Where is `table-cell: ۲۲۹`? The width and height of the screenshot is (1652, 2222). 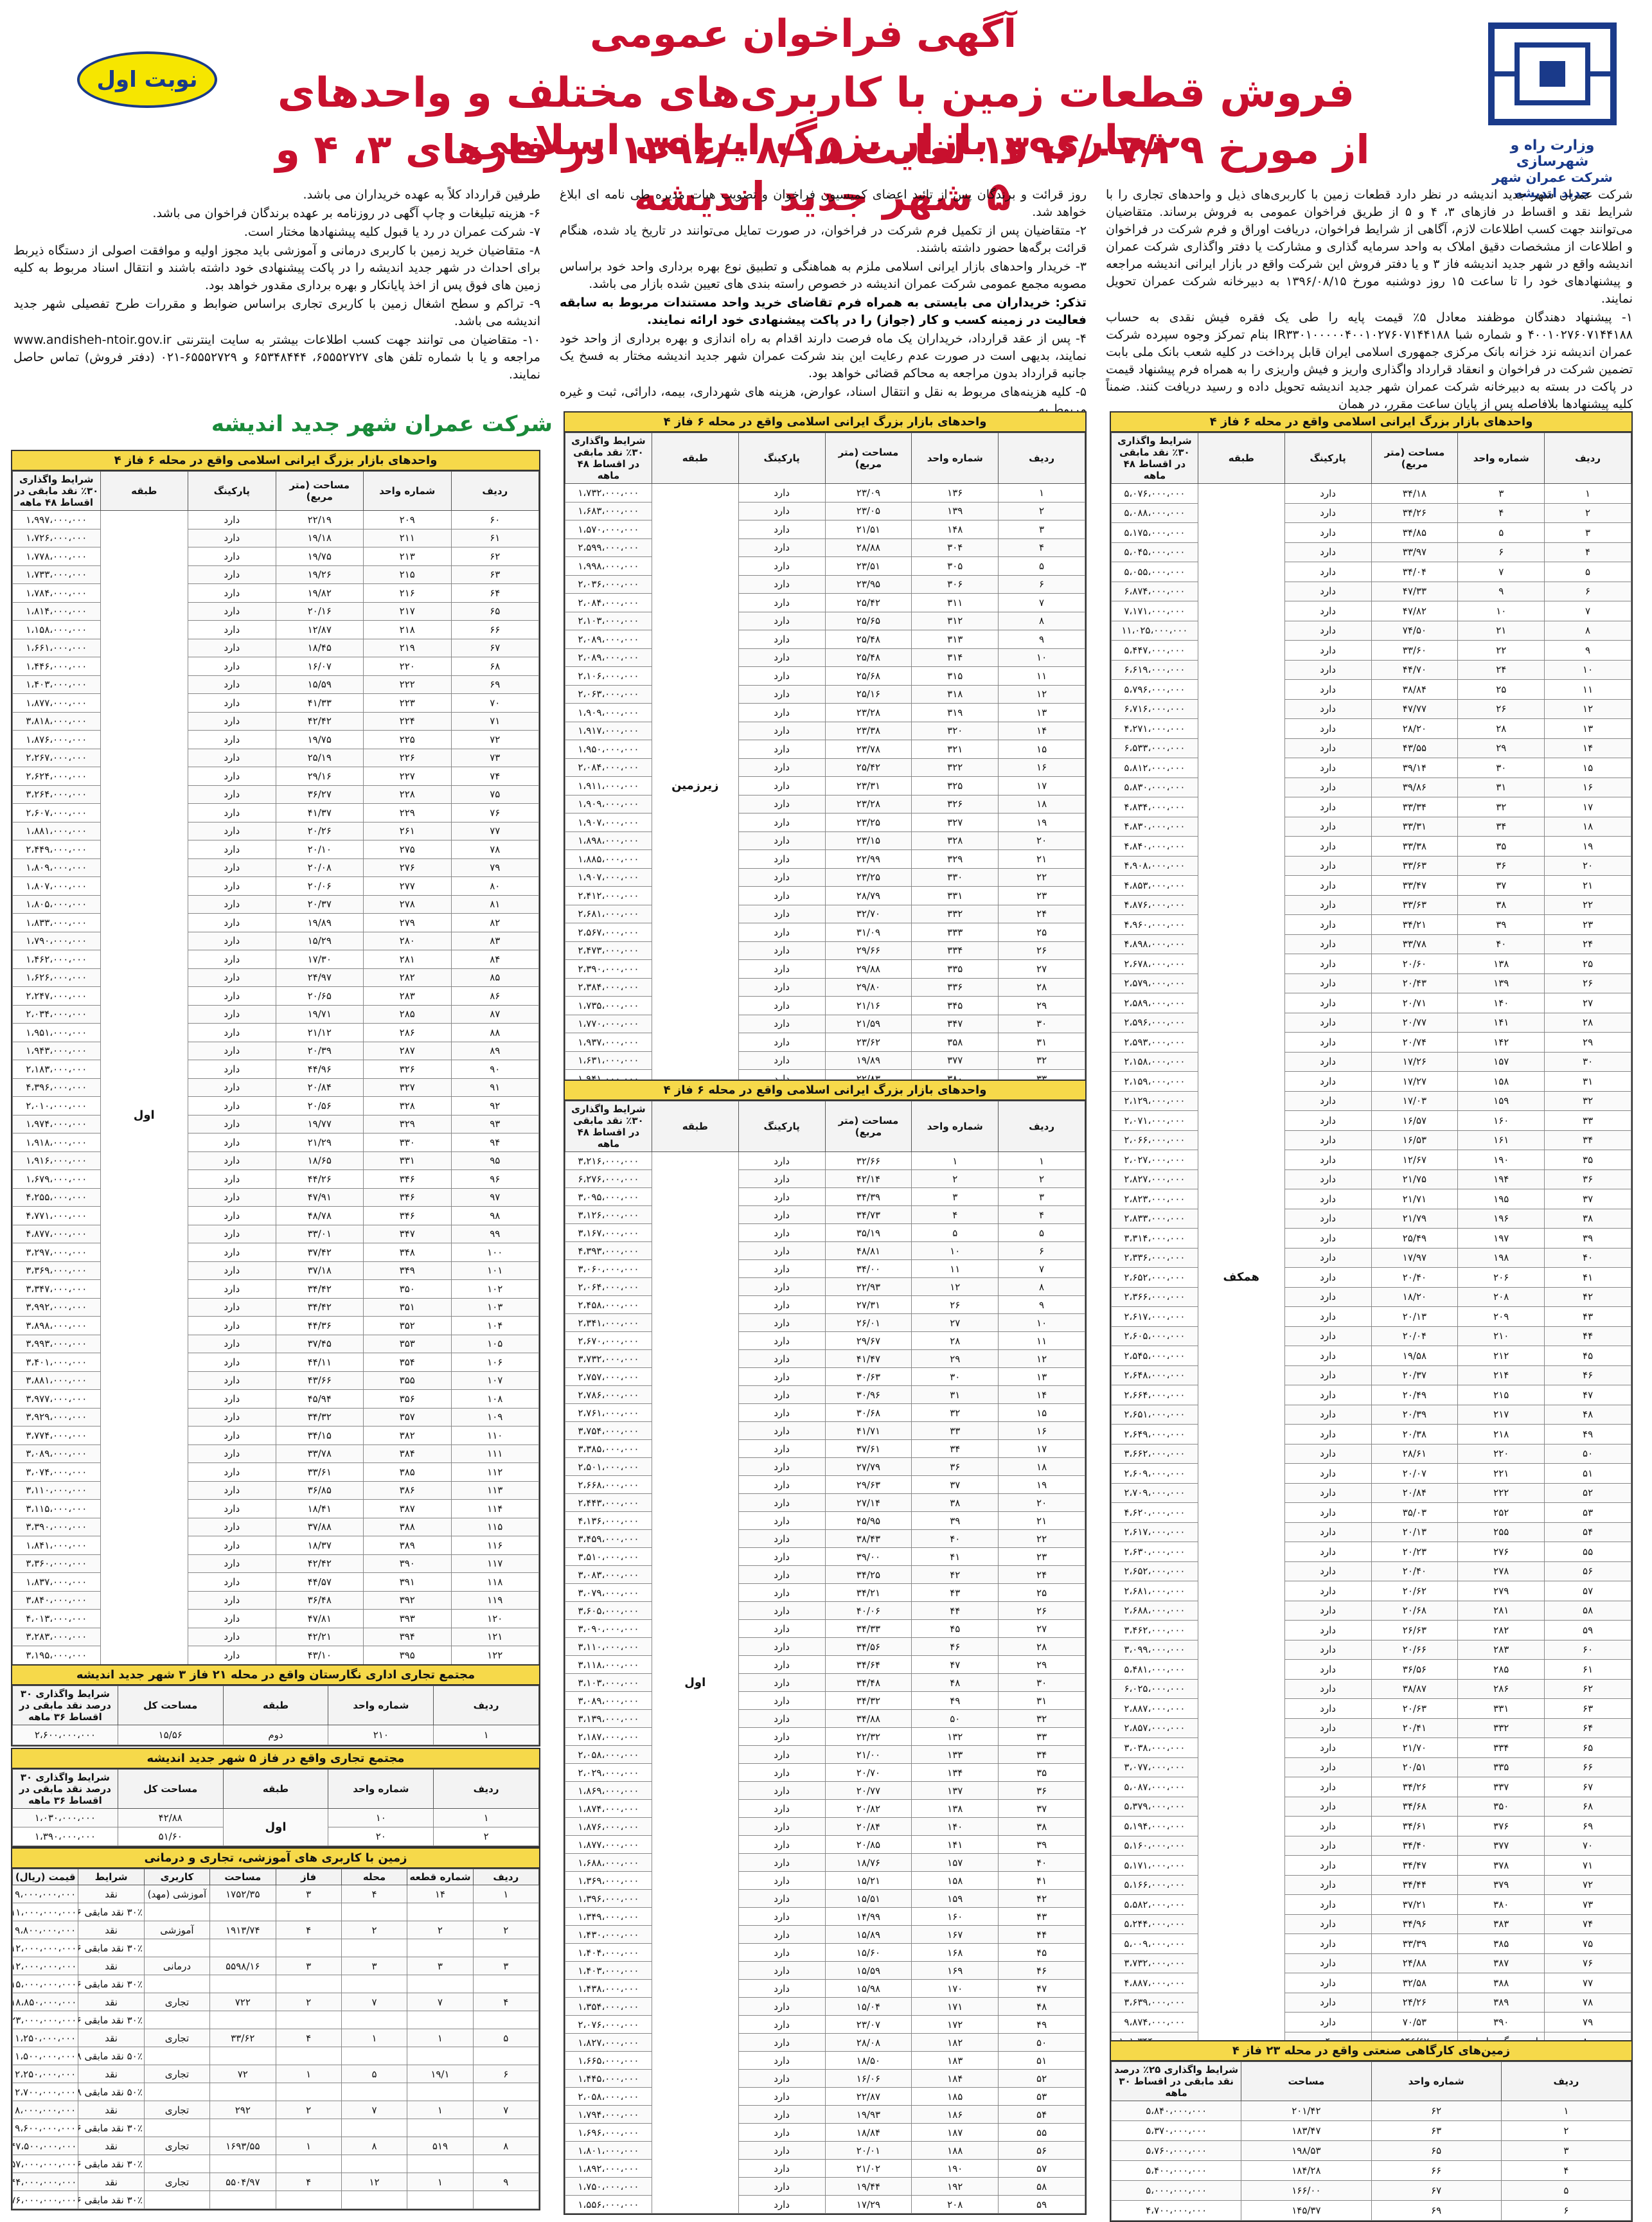
table-cell: ۲۲۹ is located at coordinates (408, 812).